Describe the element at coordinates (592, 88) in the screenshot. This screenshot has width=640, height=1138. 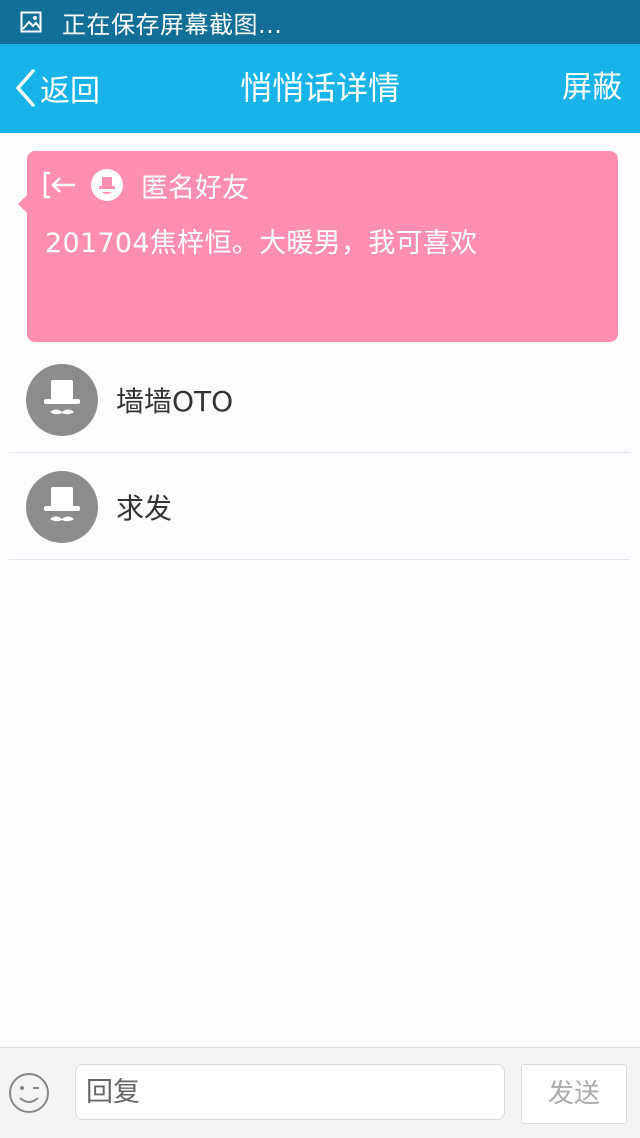
I see `block-button: 屏蔽` at that location.